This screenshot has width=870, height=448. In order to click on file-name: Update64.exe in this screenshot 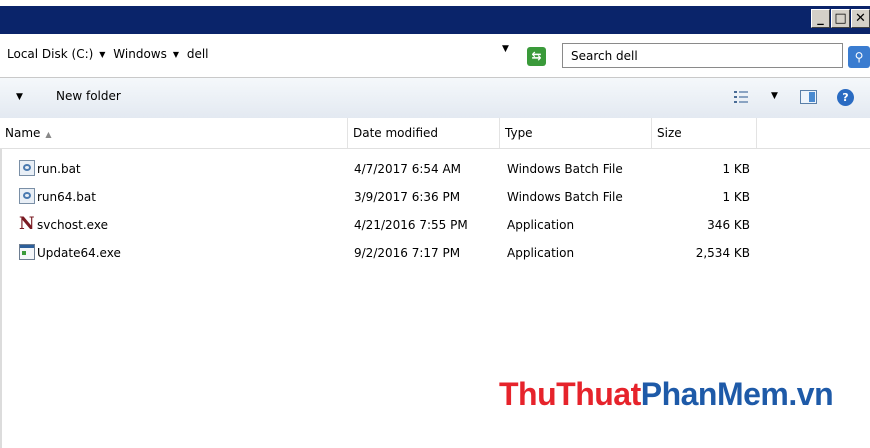, I will do `click(79, 253)`.